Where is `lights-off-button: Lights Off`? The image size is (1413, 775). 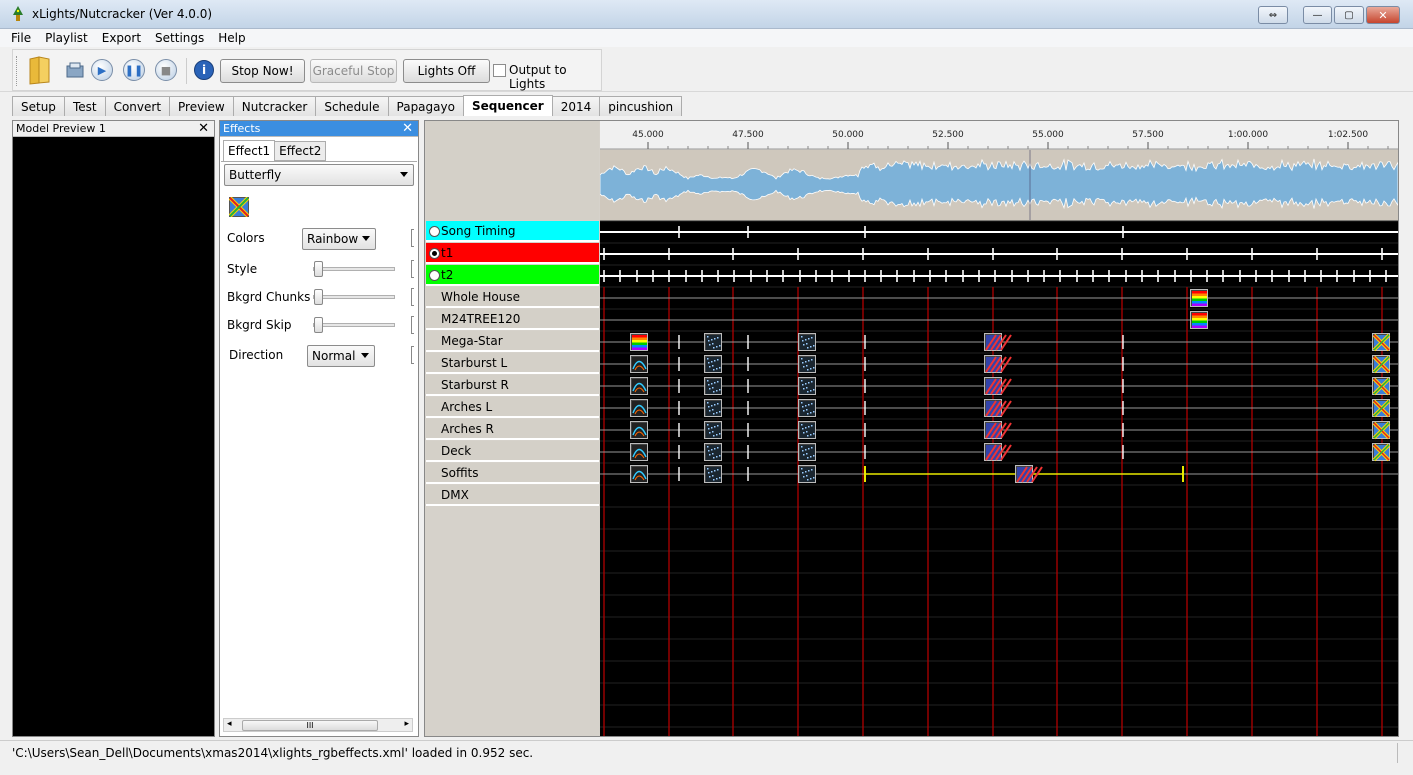
lights-off-button: Lights Off is located at coordinates (446, 71).